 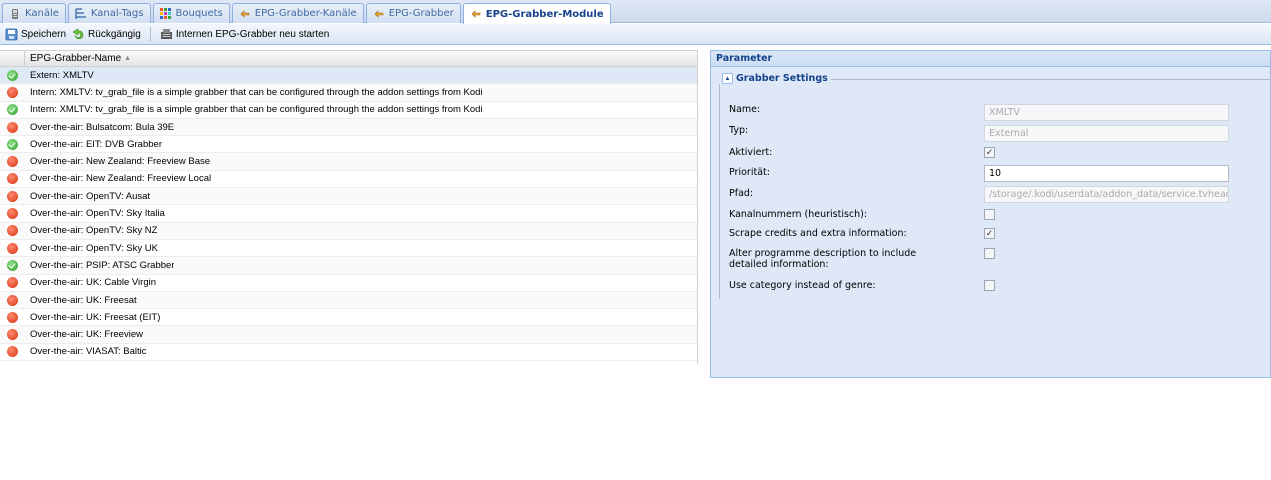 I want to click on panel-header: Parameter, so click(x=990, y=59).